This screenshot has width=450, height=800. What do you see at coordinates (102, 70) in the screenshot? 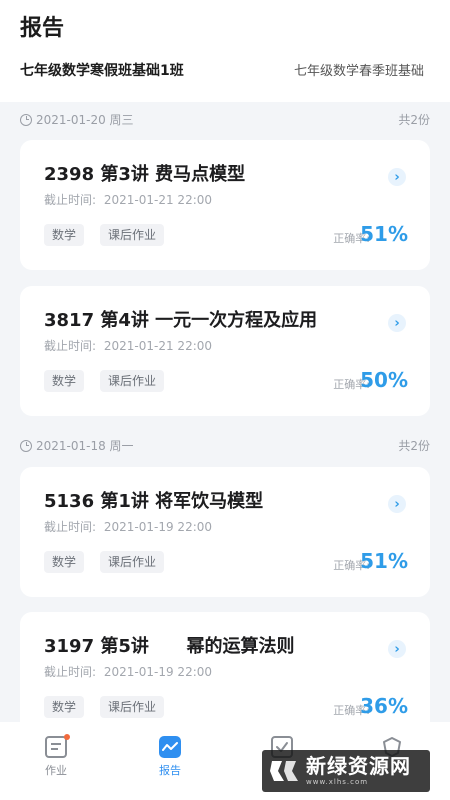
I see `tab-winter-class: 七年级数学寒假班基础1班` at bounding box center [102, 70].